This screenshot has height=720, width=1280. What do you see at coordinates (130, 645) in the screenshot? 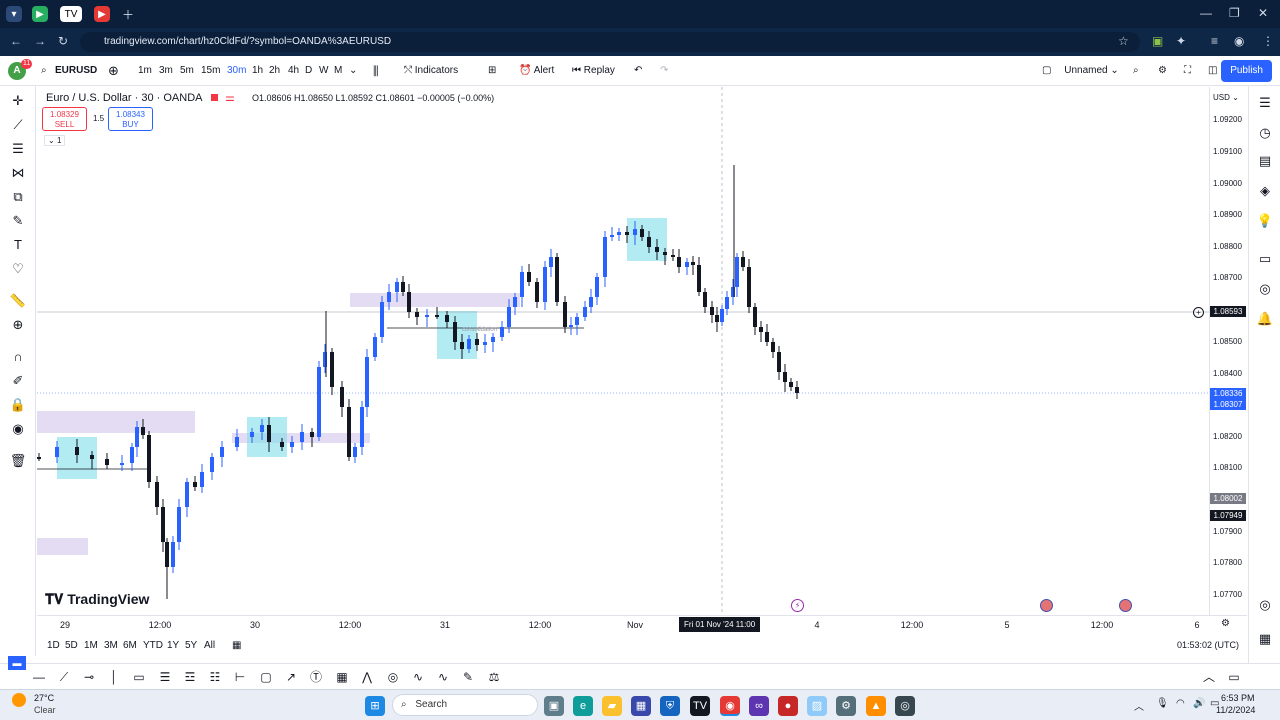
I see `range-6M: 6M` at bounding box center [130, 645].